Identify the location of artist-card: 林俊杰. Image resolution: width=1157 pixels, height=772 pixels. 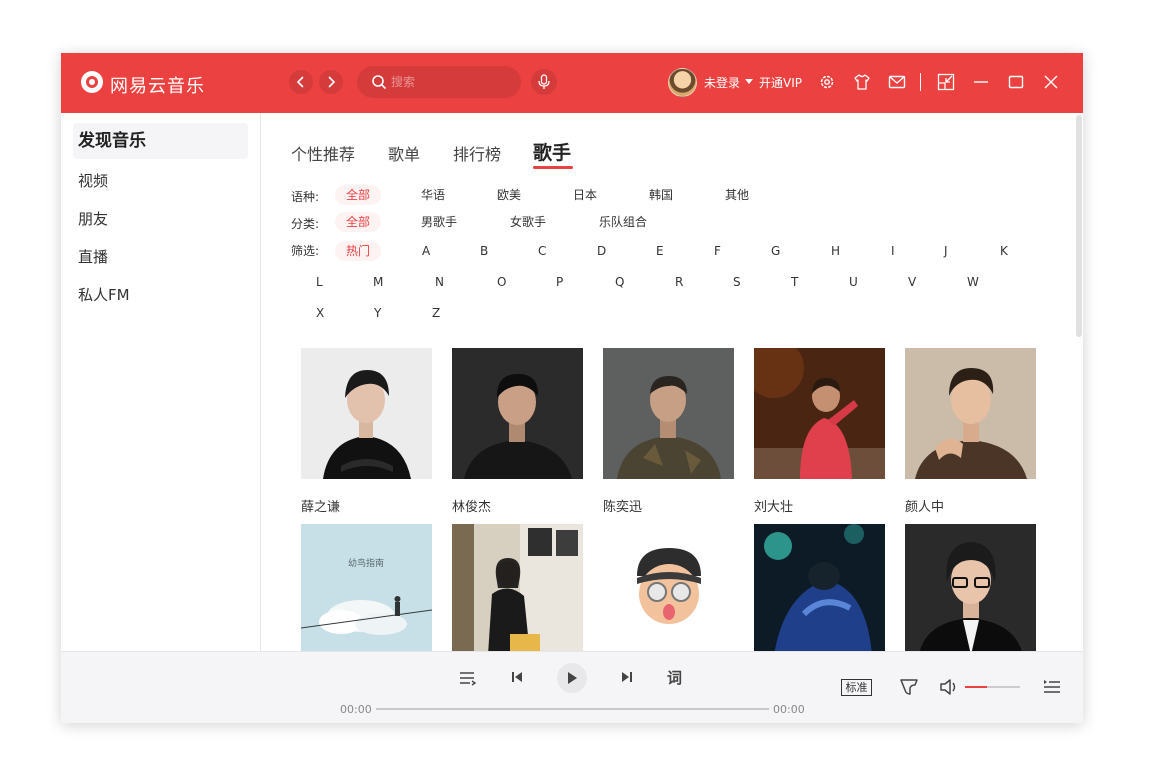
(517, 431).